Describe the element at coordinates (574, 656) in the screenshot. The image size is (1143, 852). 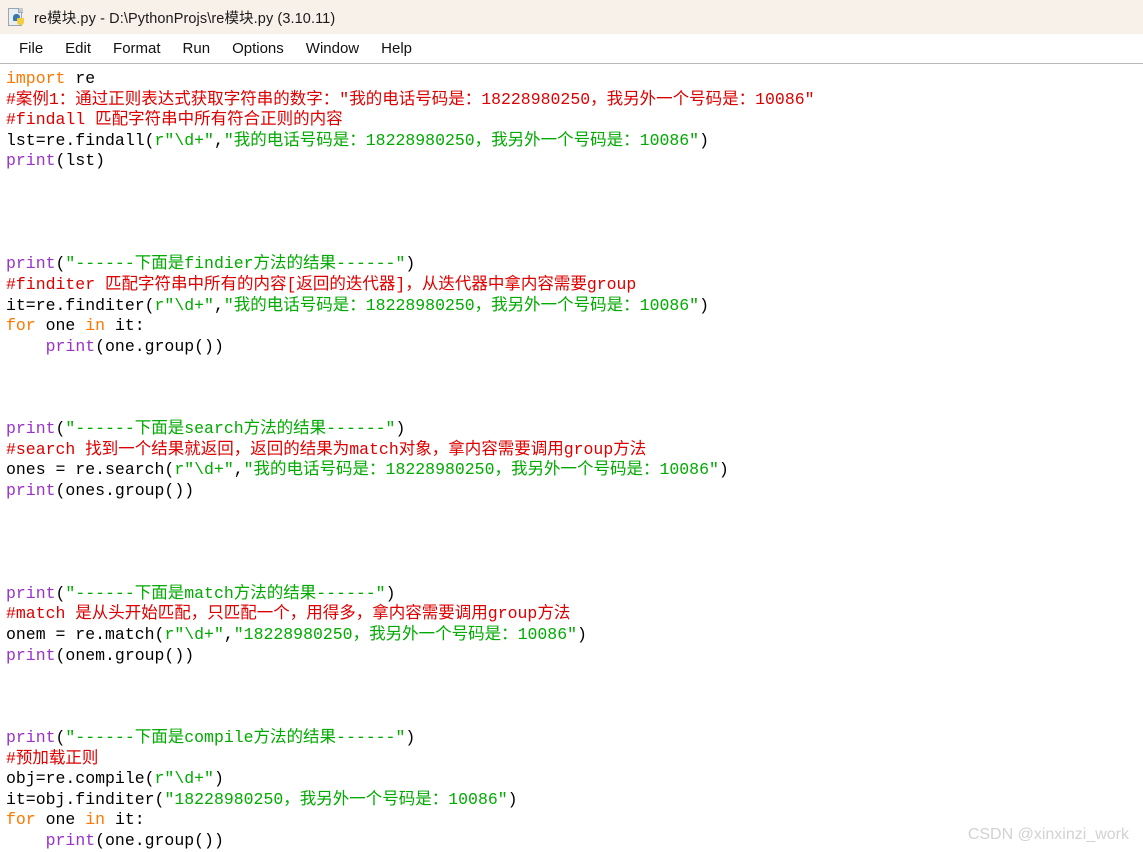
I see `code-line: print(onem.group())` at that location.